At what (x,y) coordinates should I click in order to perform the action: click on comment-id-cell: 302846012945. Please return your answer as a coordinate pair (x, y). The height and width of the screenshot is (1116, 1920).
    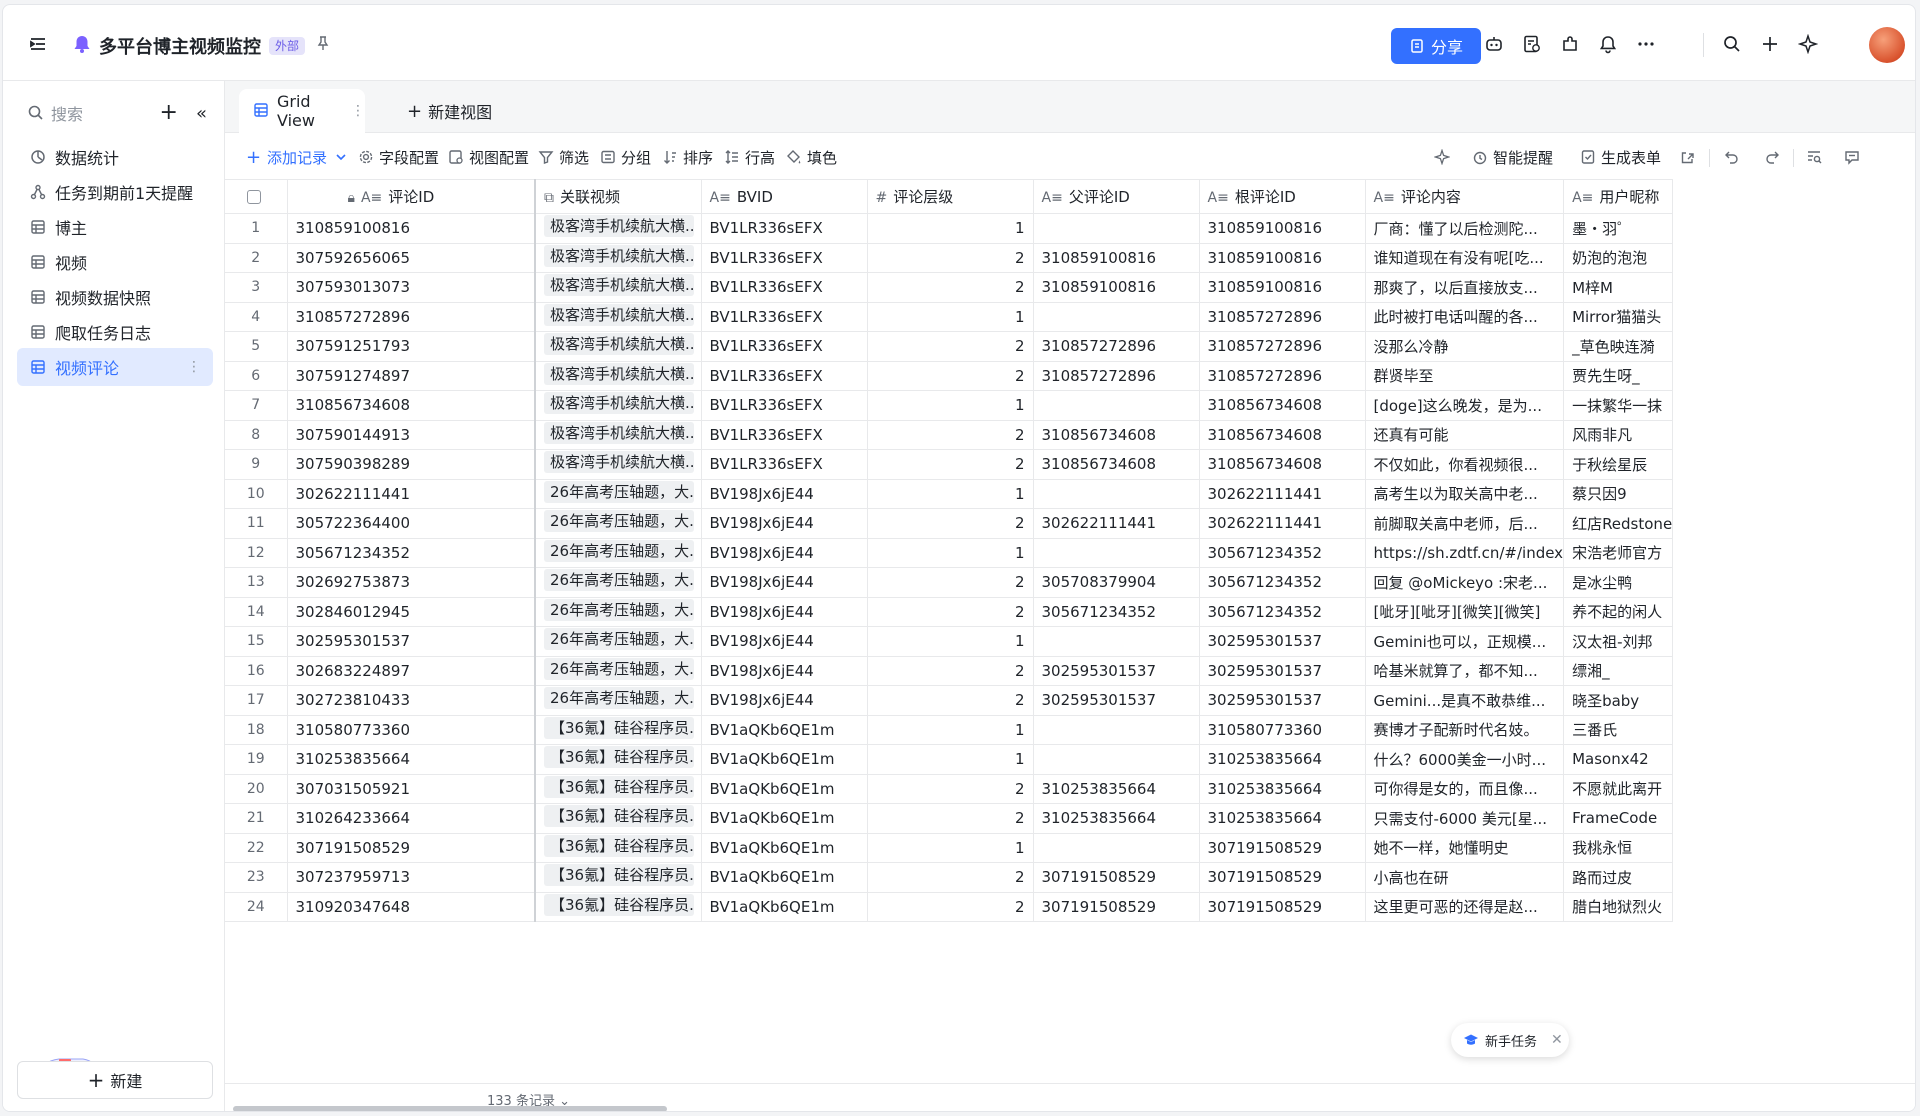
    Looking at the image, I should click on (411, 612).